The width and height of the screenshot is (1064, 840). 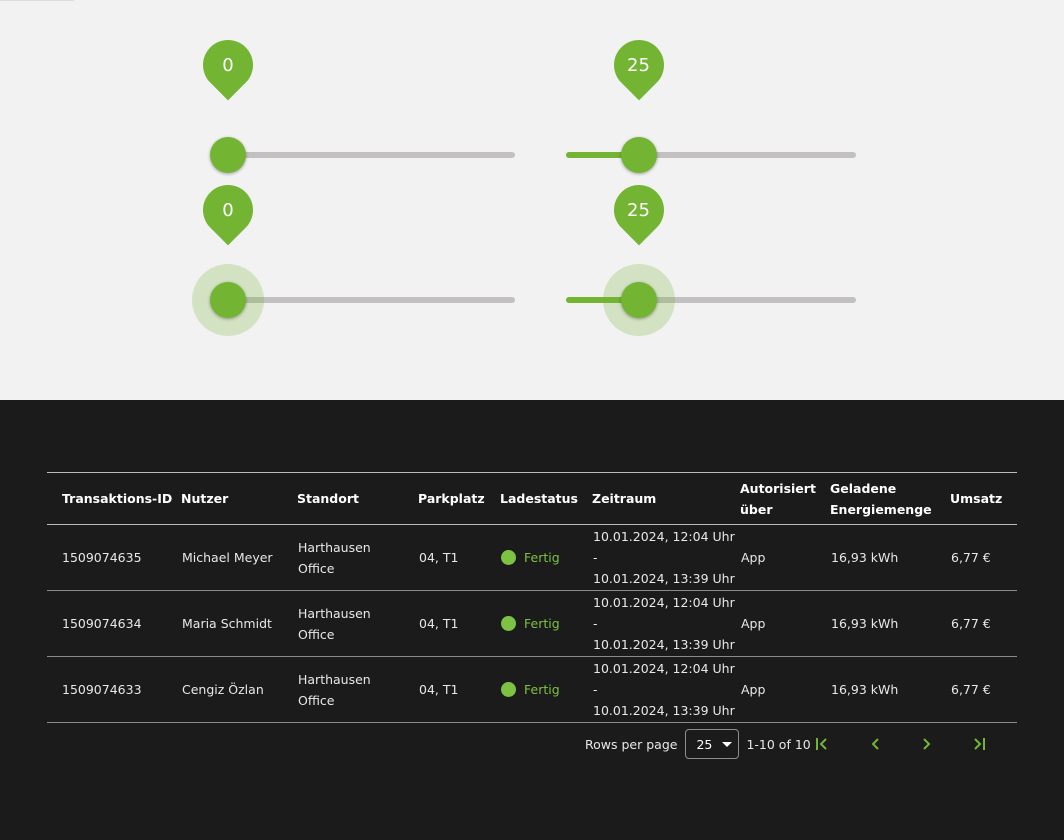 What do you see at coordinates (778, 488) in the screenshot?
I see `header-authorized-line1: Autorisiert` at bounding box center [778, 488].